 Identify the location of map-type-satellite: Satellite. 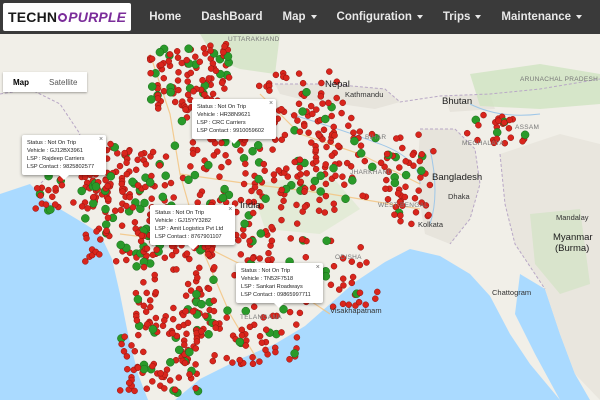
(63, 82).